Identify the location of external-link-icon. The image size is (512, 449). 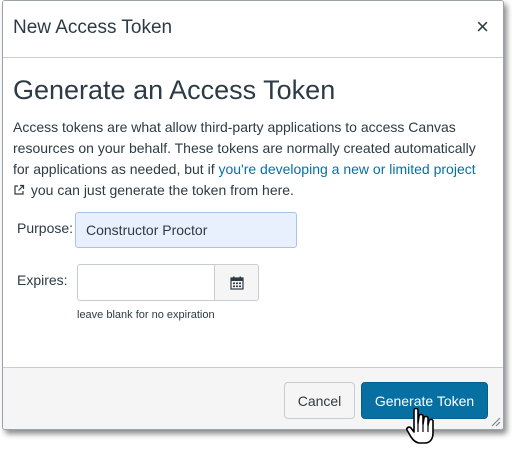
(19, 190).